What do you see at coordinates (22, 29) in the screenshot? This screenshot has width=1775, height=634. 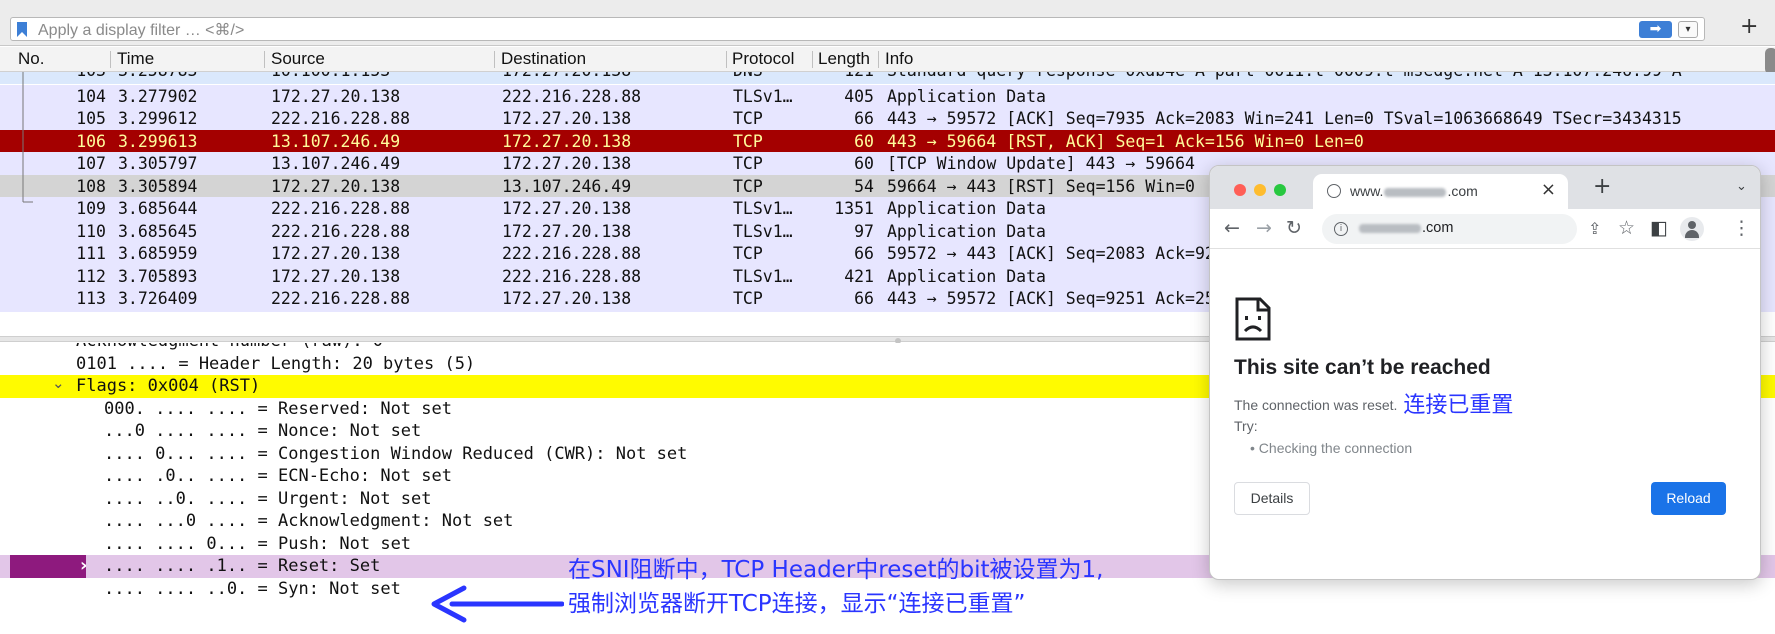 I see `bookmark-icon` at bounding box center [22, 29].